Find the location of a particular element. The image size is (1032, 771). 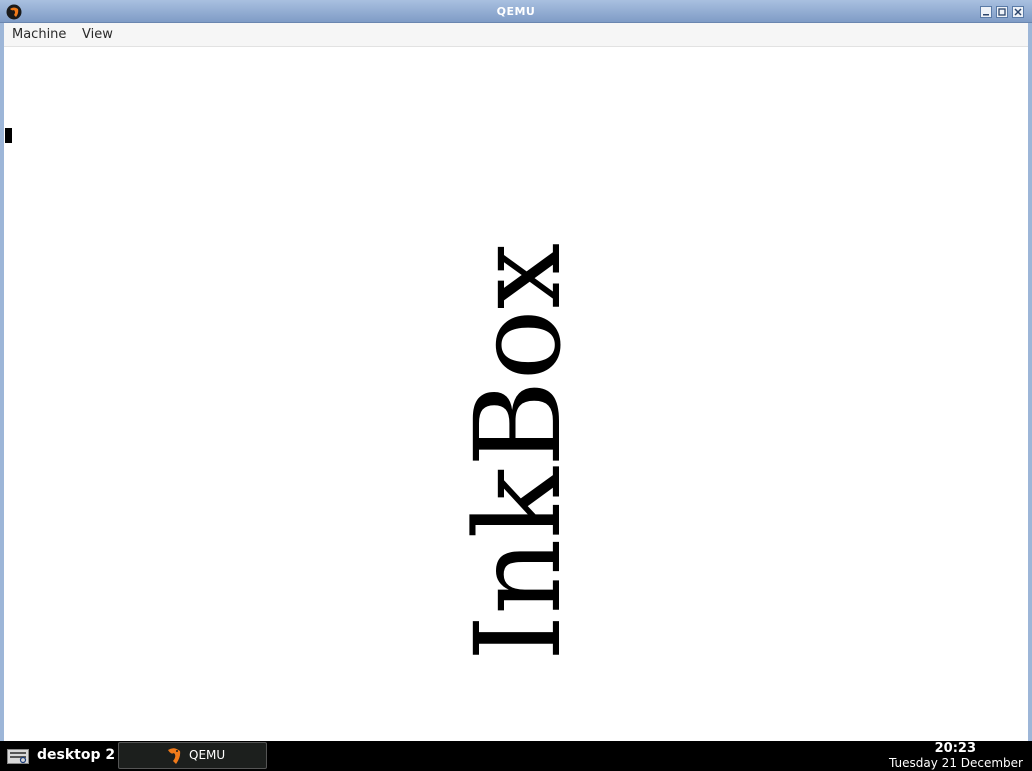

minimize-icon is located at coordinates (986, 12).